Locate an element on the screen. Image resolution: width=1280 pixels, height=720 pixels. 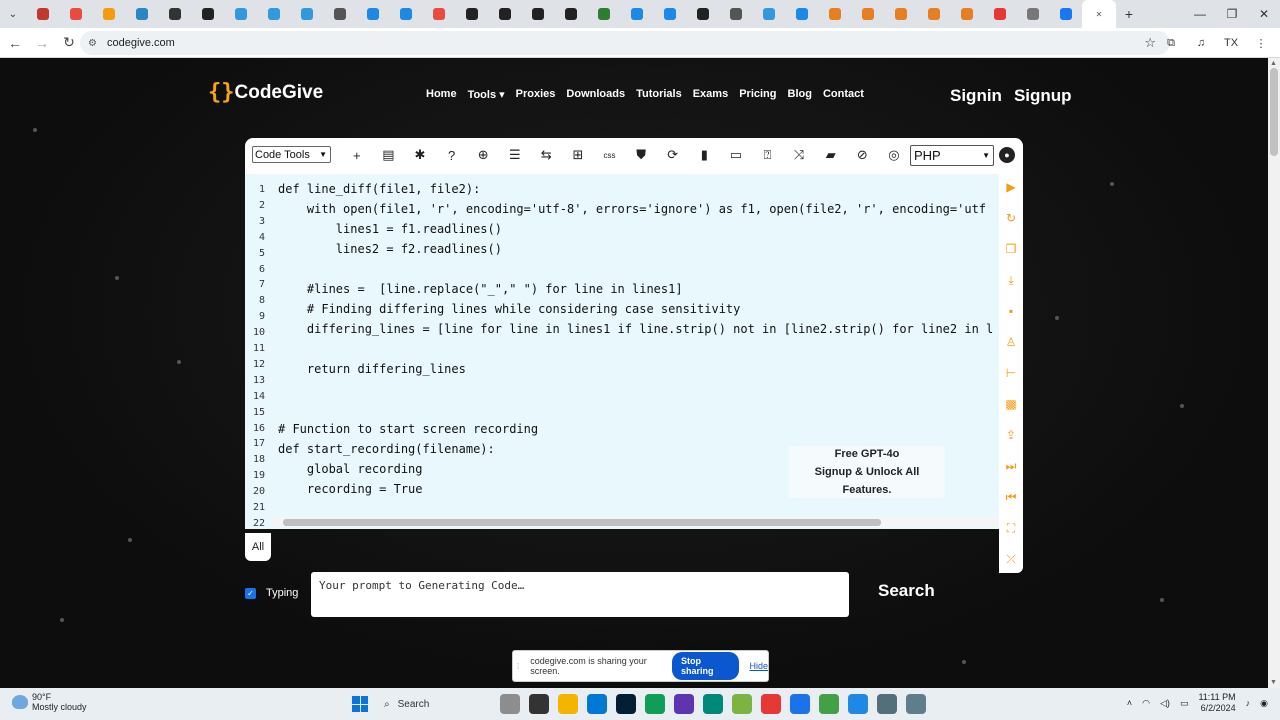
copy-icon: ❐ is located at coordinates (1011, 249).